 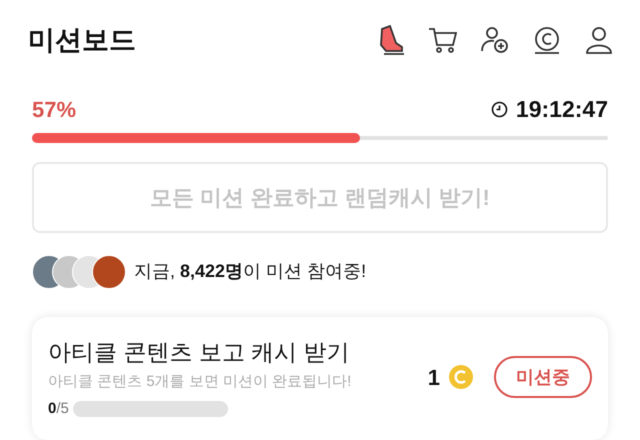 I want to click on avatar, so click(x=109, y=271).